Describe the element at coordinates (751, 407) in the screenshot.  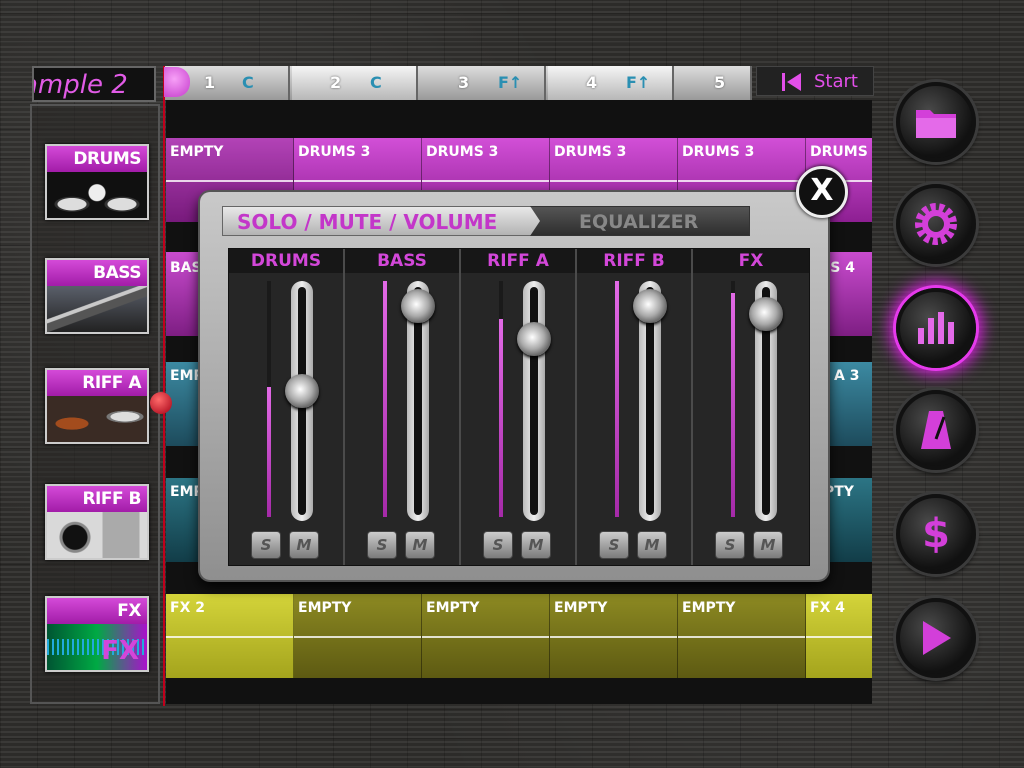
I see `channel-strip-fx: FX S M` at that location.